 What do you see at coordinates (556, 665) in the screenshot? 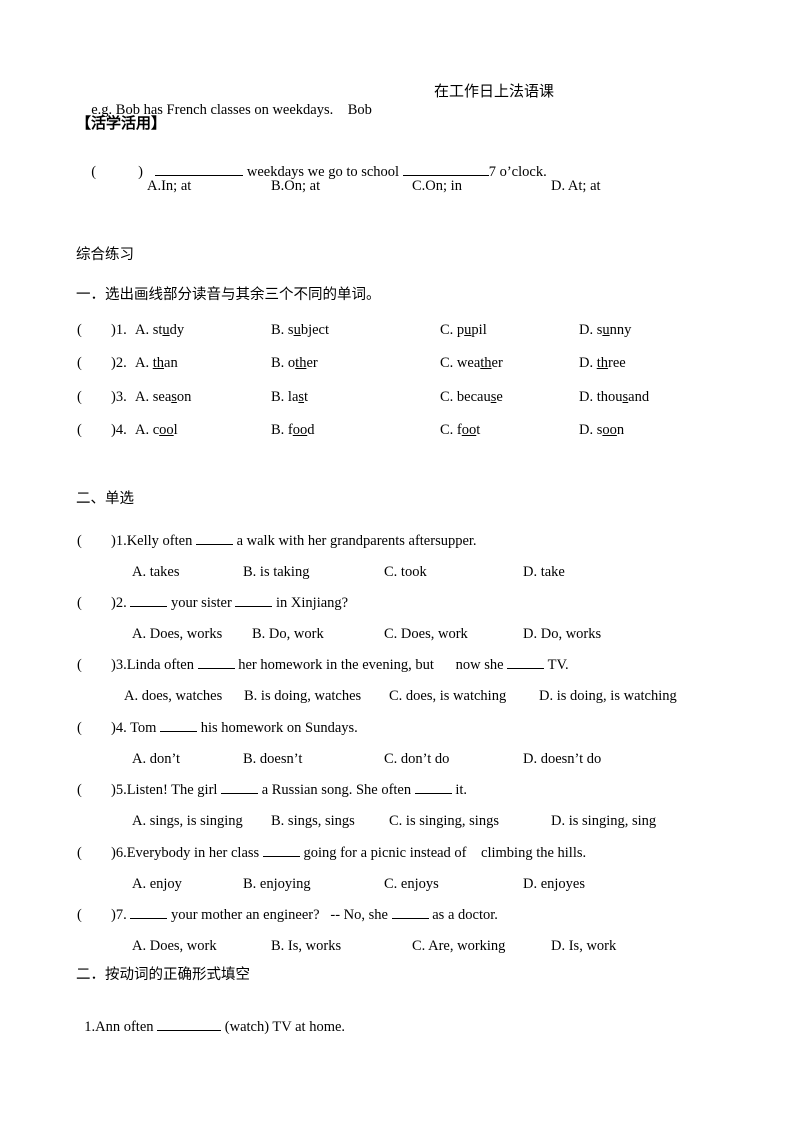
I see `question-fragment: TV.` at bounding box center [556, 665].